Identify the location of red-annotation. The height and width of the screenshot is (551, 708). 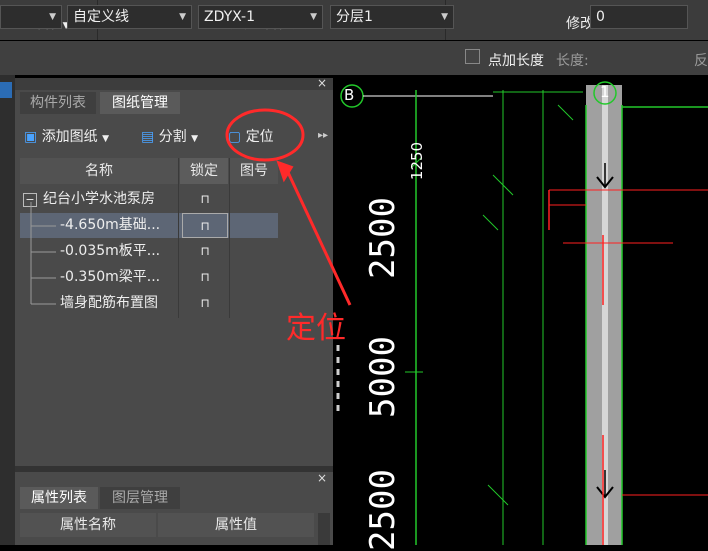
(288, 207).